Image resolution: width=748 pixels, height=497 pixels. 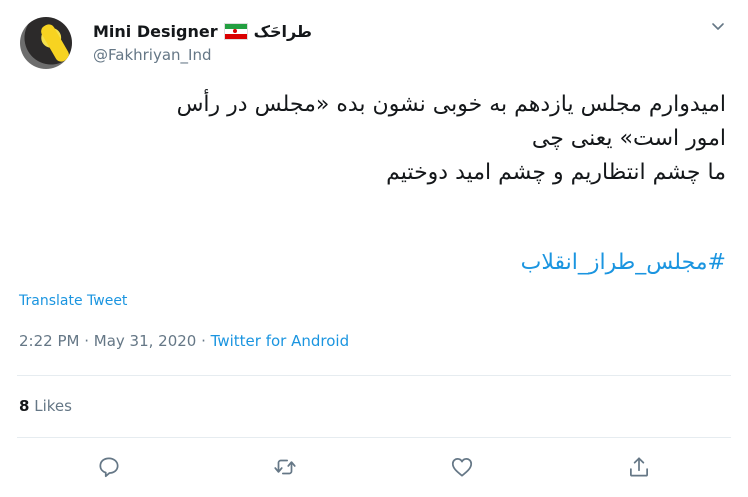 I want to click on likes-stat: 8 Likes, so click(x=45, y=406).